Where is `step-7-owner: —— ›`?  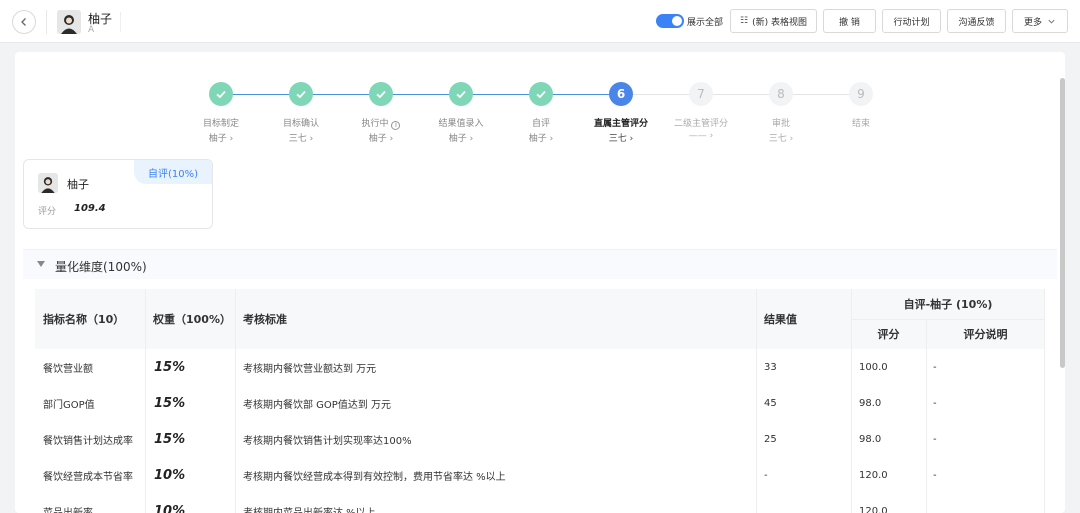
step-7-owner: —— › is located at coordinates (701, 136).